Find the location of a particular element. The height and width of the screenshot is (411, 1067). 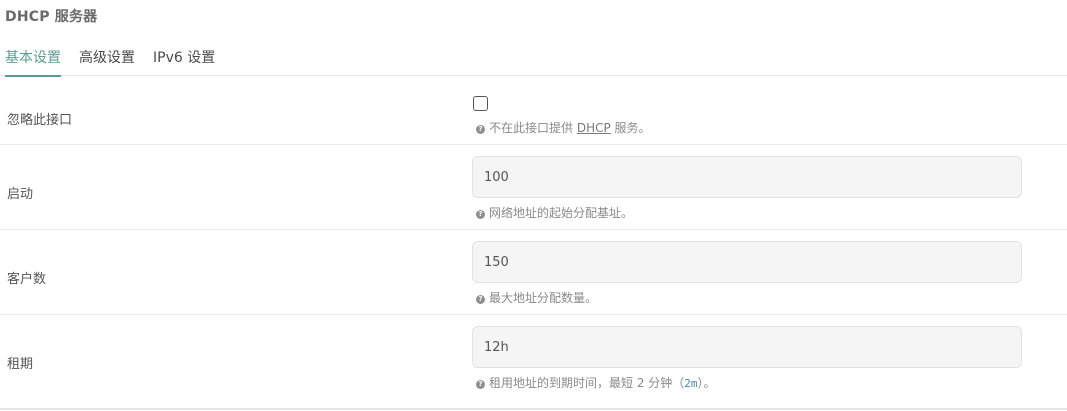

ignore-interface-hint: ? 不在此接口提供 DHCP 服务。 is located at coordinates (563, 127).